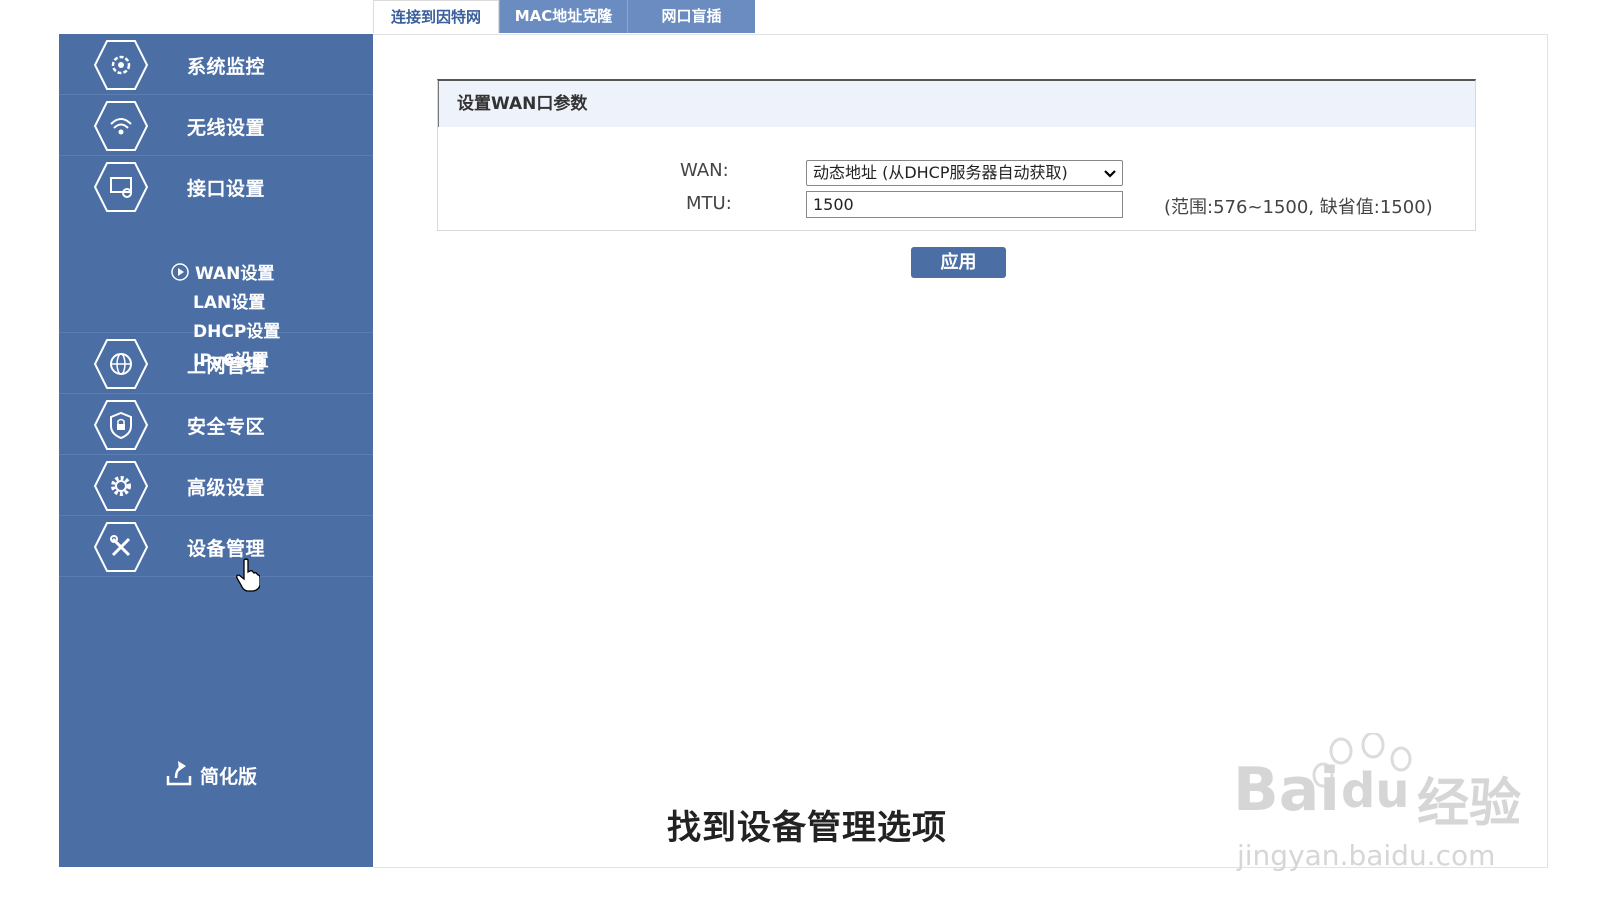  I want to click on wan-select-value: 动态地址 (从DHCP服务器自动获取), so click(940, 172).